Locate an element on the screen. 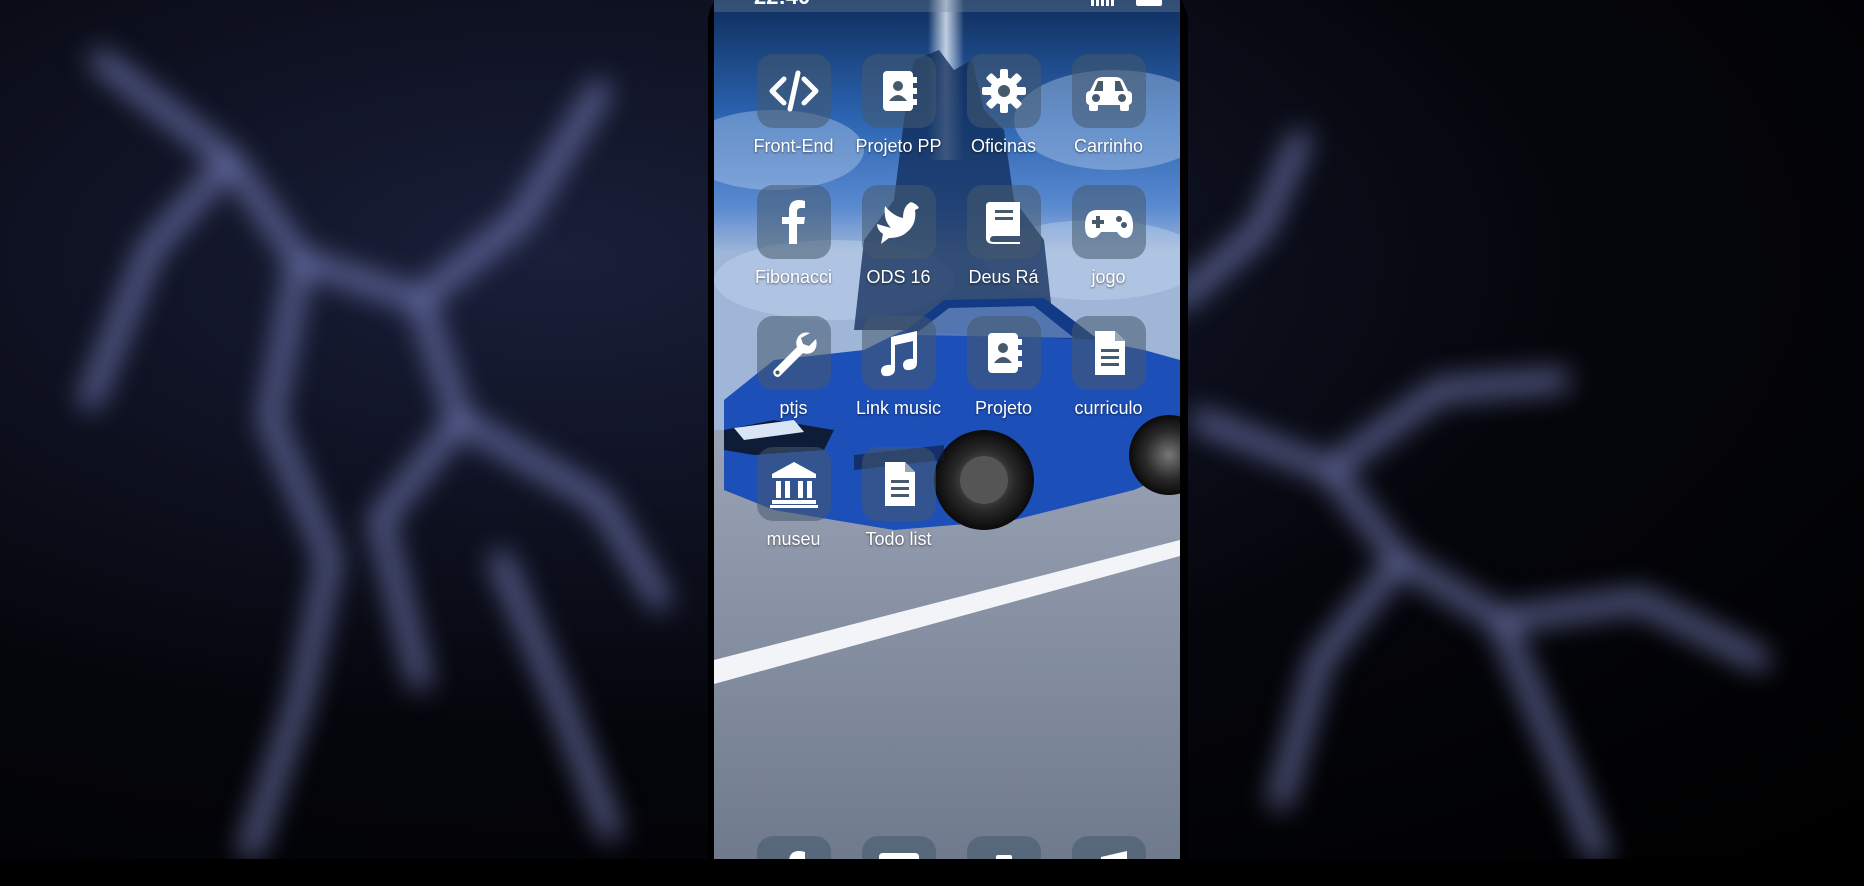 This screenshot has width=1864, height=886. wrench-icon is located at coordinates (794, 354).